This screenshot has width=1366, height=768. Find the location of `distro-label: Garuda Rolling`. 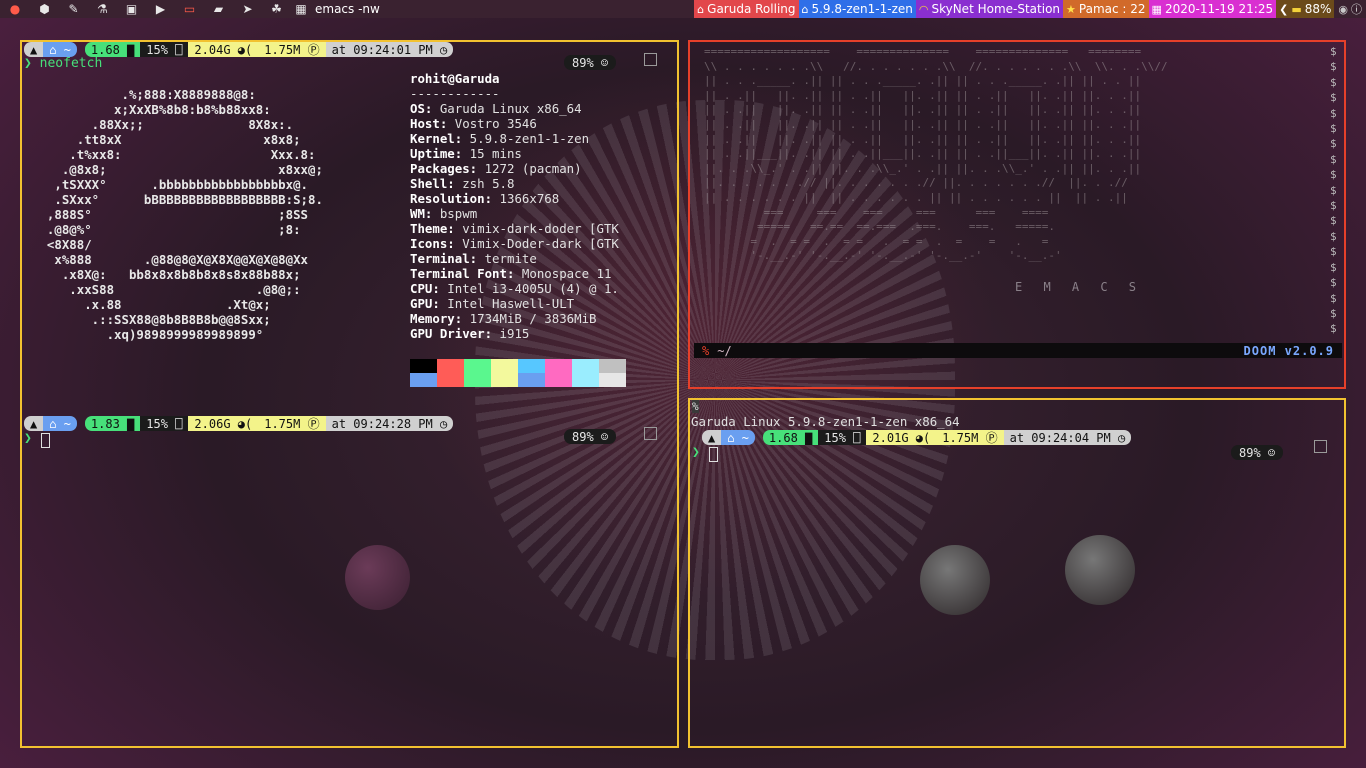

distro-label: Garuda Rolling is located at coordinates (751, 9).